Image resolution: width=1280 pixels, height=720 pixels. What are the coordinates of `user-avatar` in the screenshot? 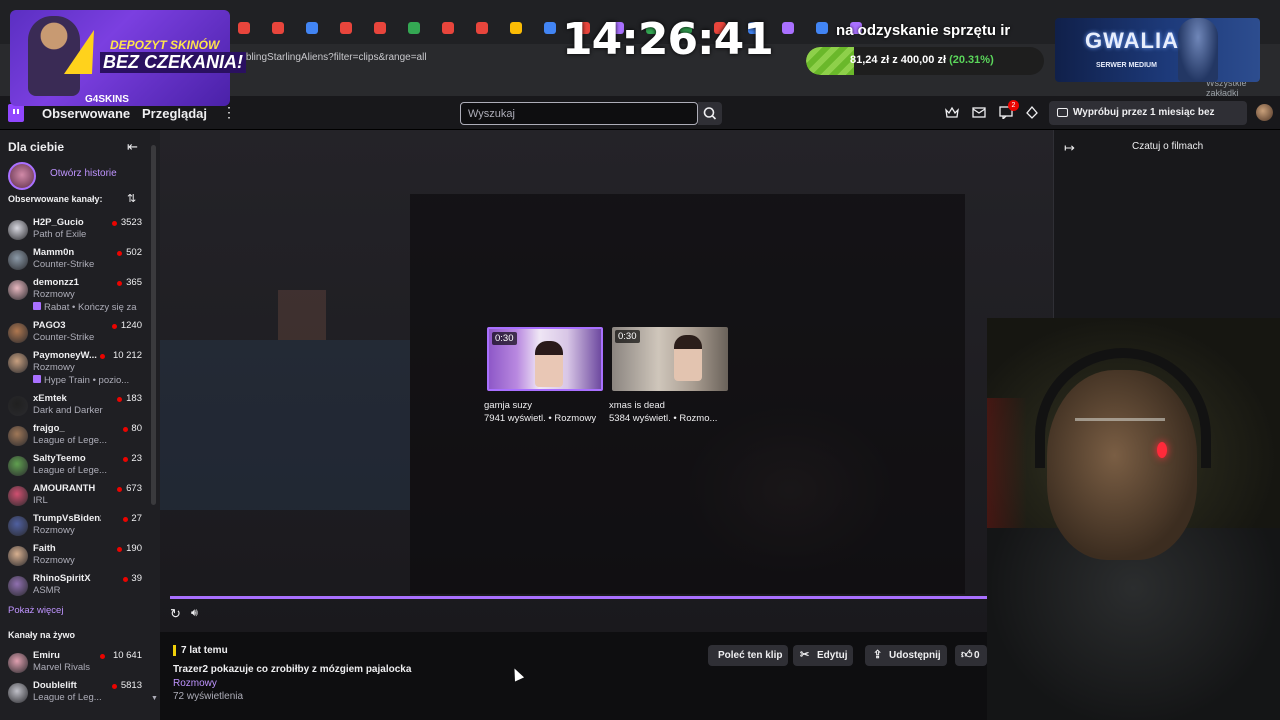 It's located at (1264, 112).